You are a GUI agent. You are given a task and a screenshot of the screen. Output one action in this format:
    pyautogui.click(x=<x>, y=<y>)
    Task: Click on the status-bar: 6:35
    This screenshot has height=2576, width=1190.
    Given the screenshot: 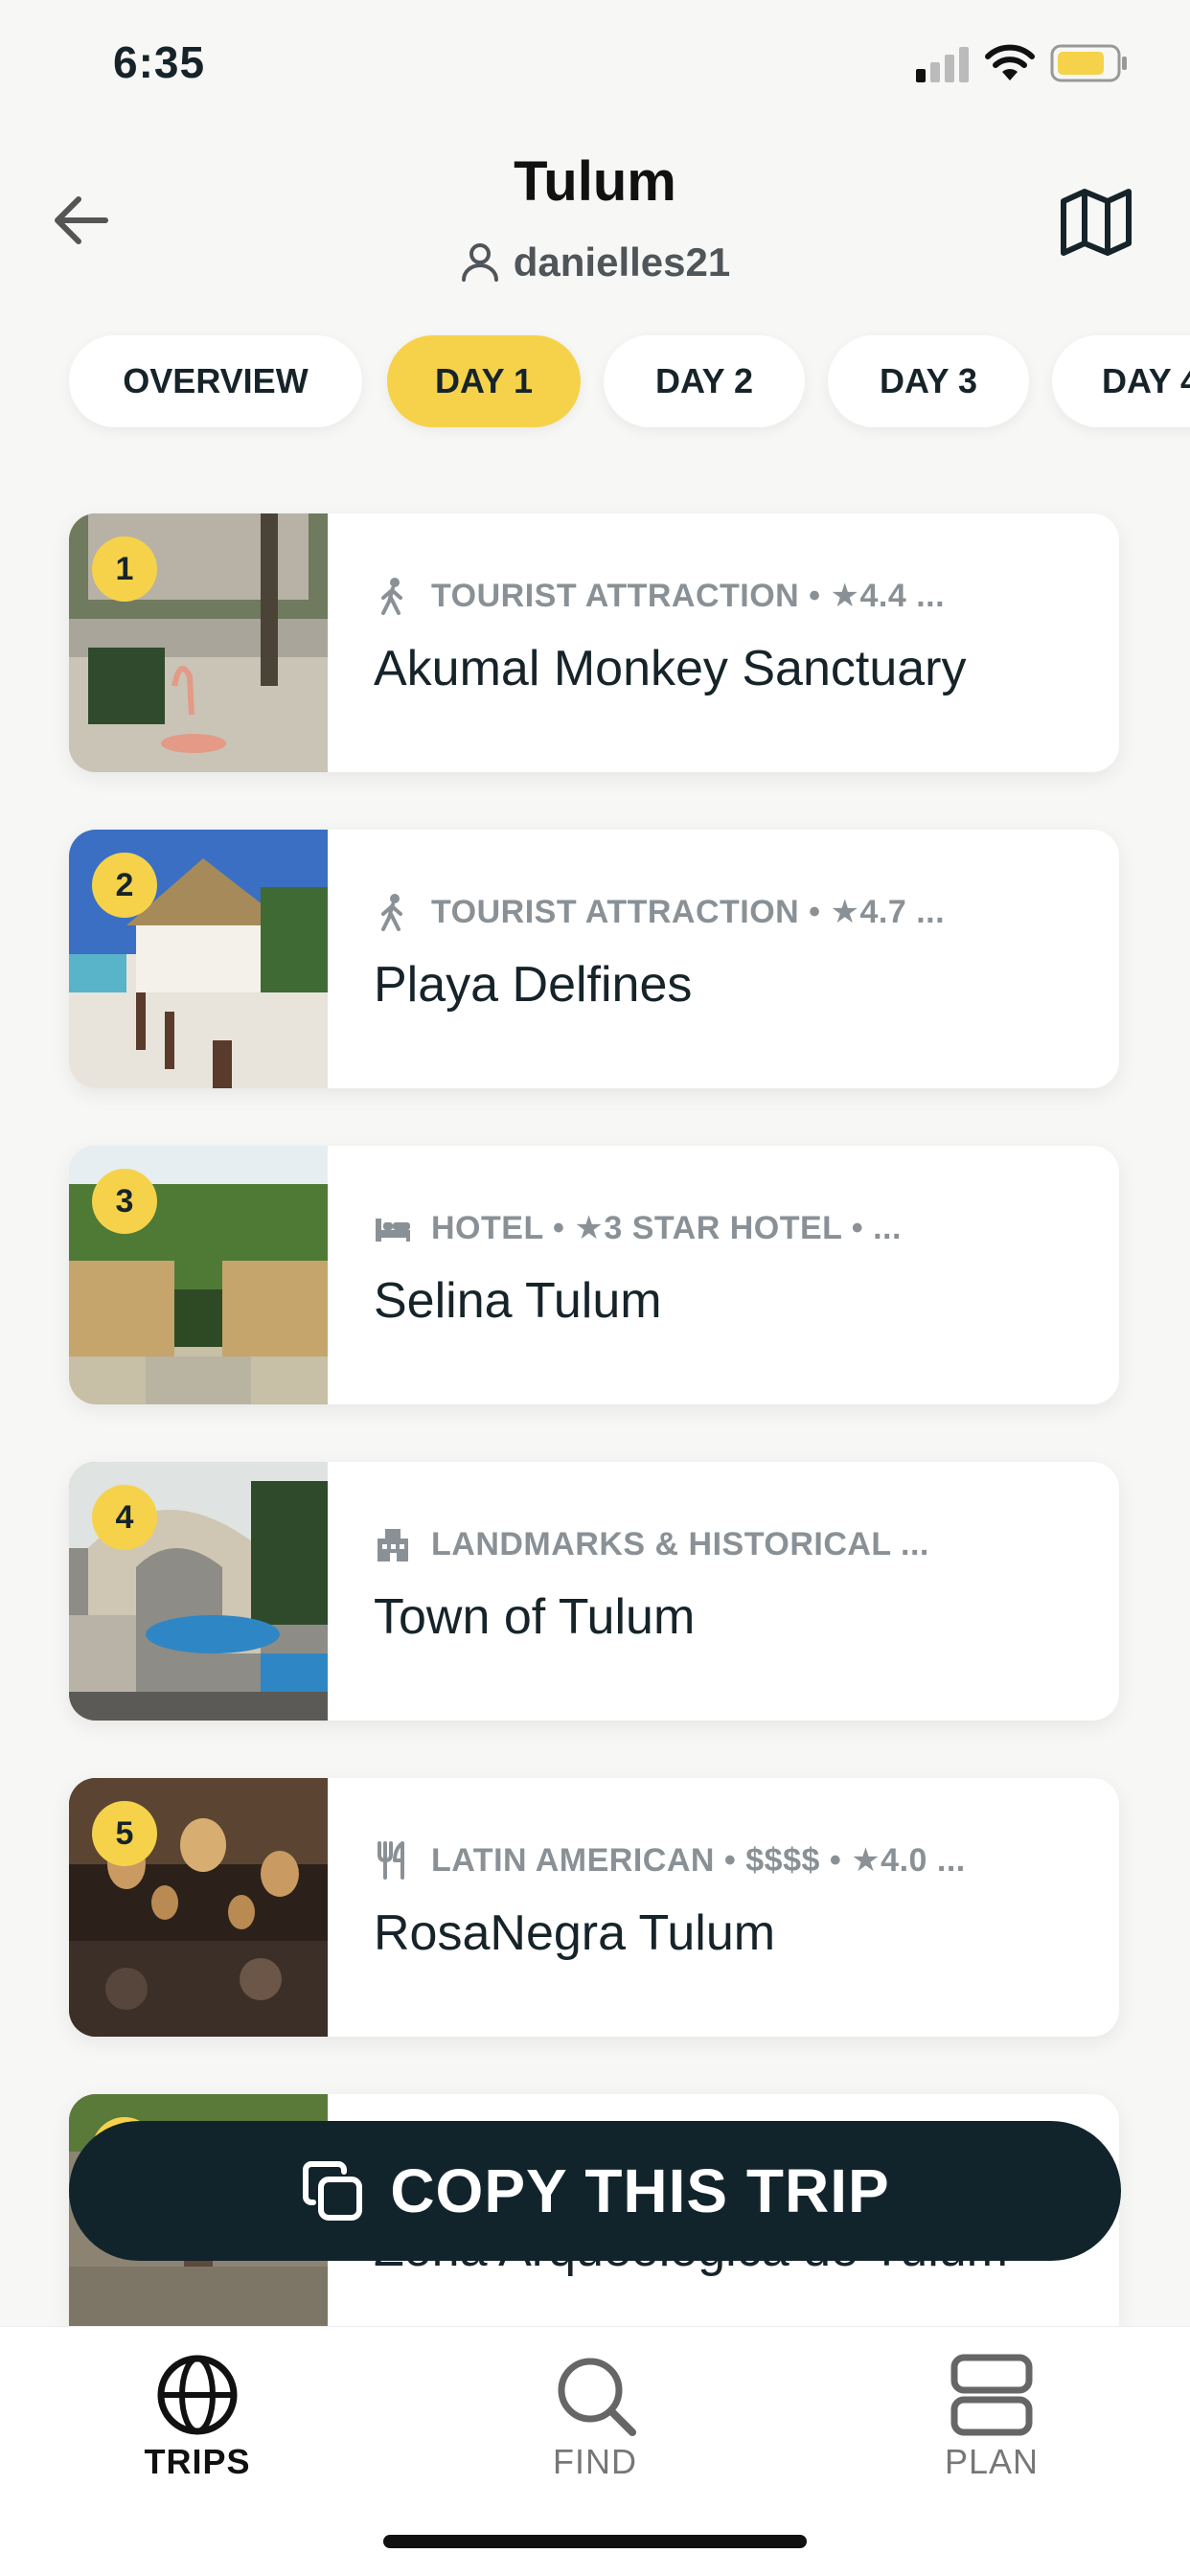 What is the action you would take?
    pyautogui.click(x=595, y=62)
    